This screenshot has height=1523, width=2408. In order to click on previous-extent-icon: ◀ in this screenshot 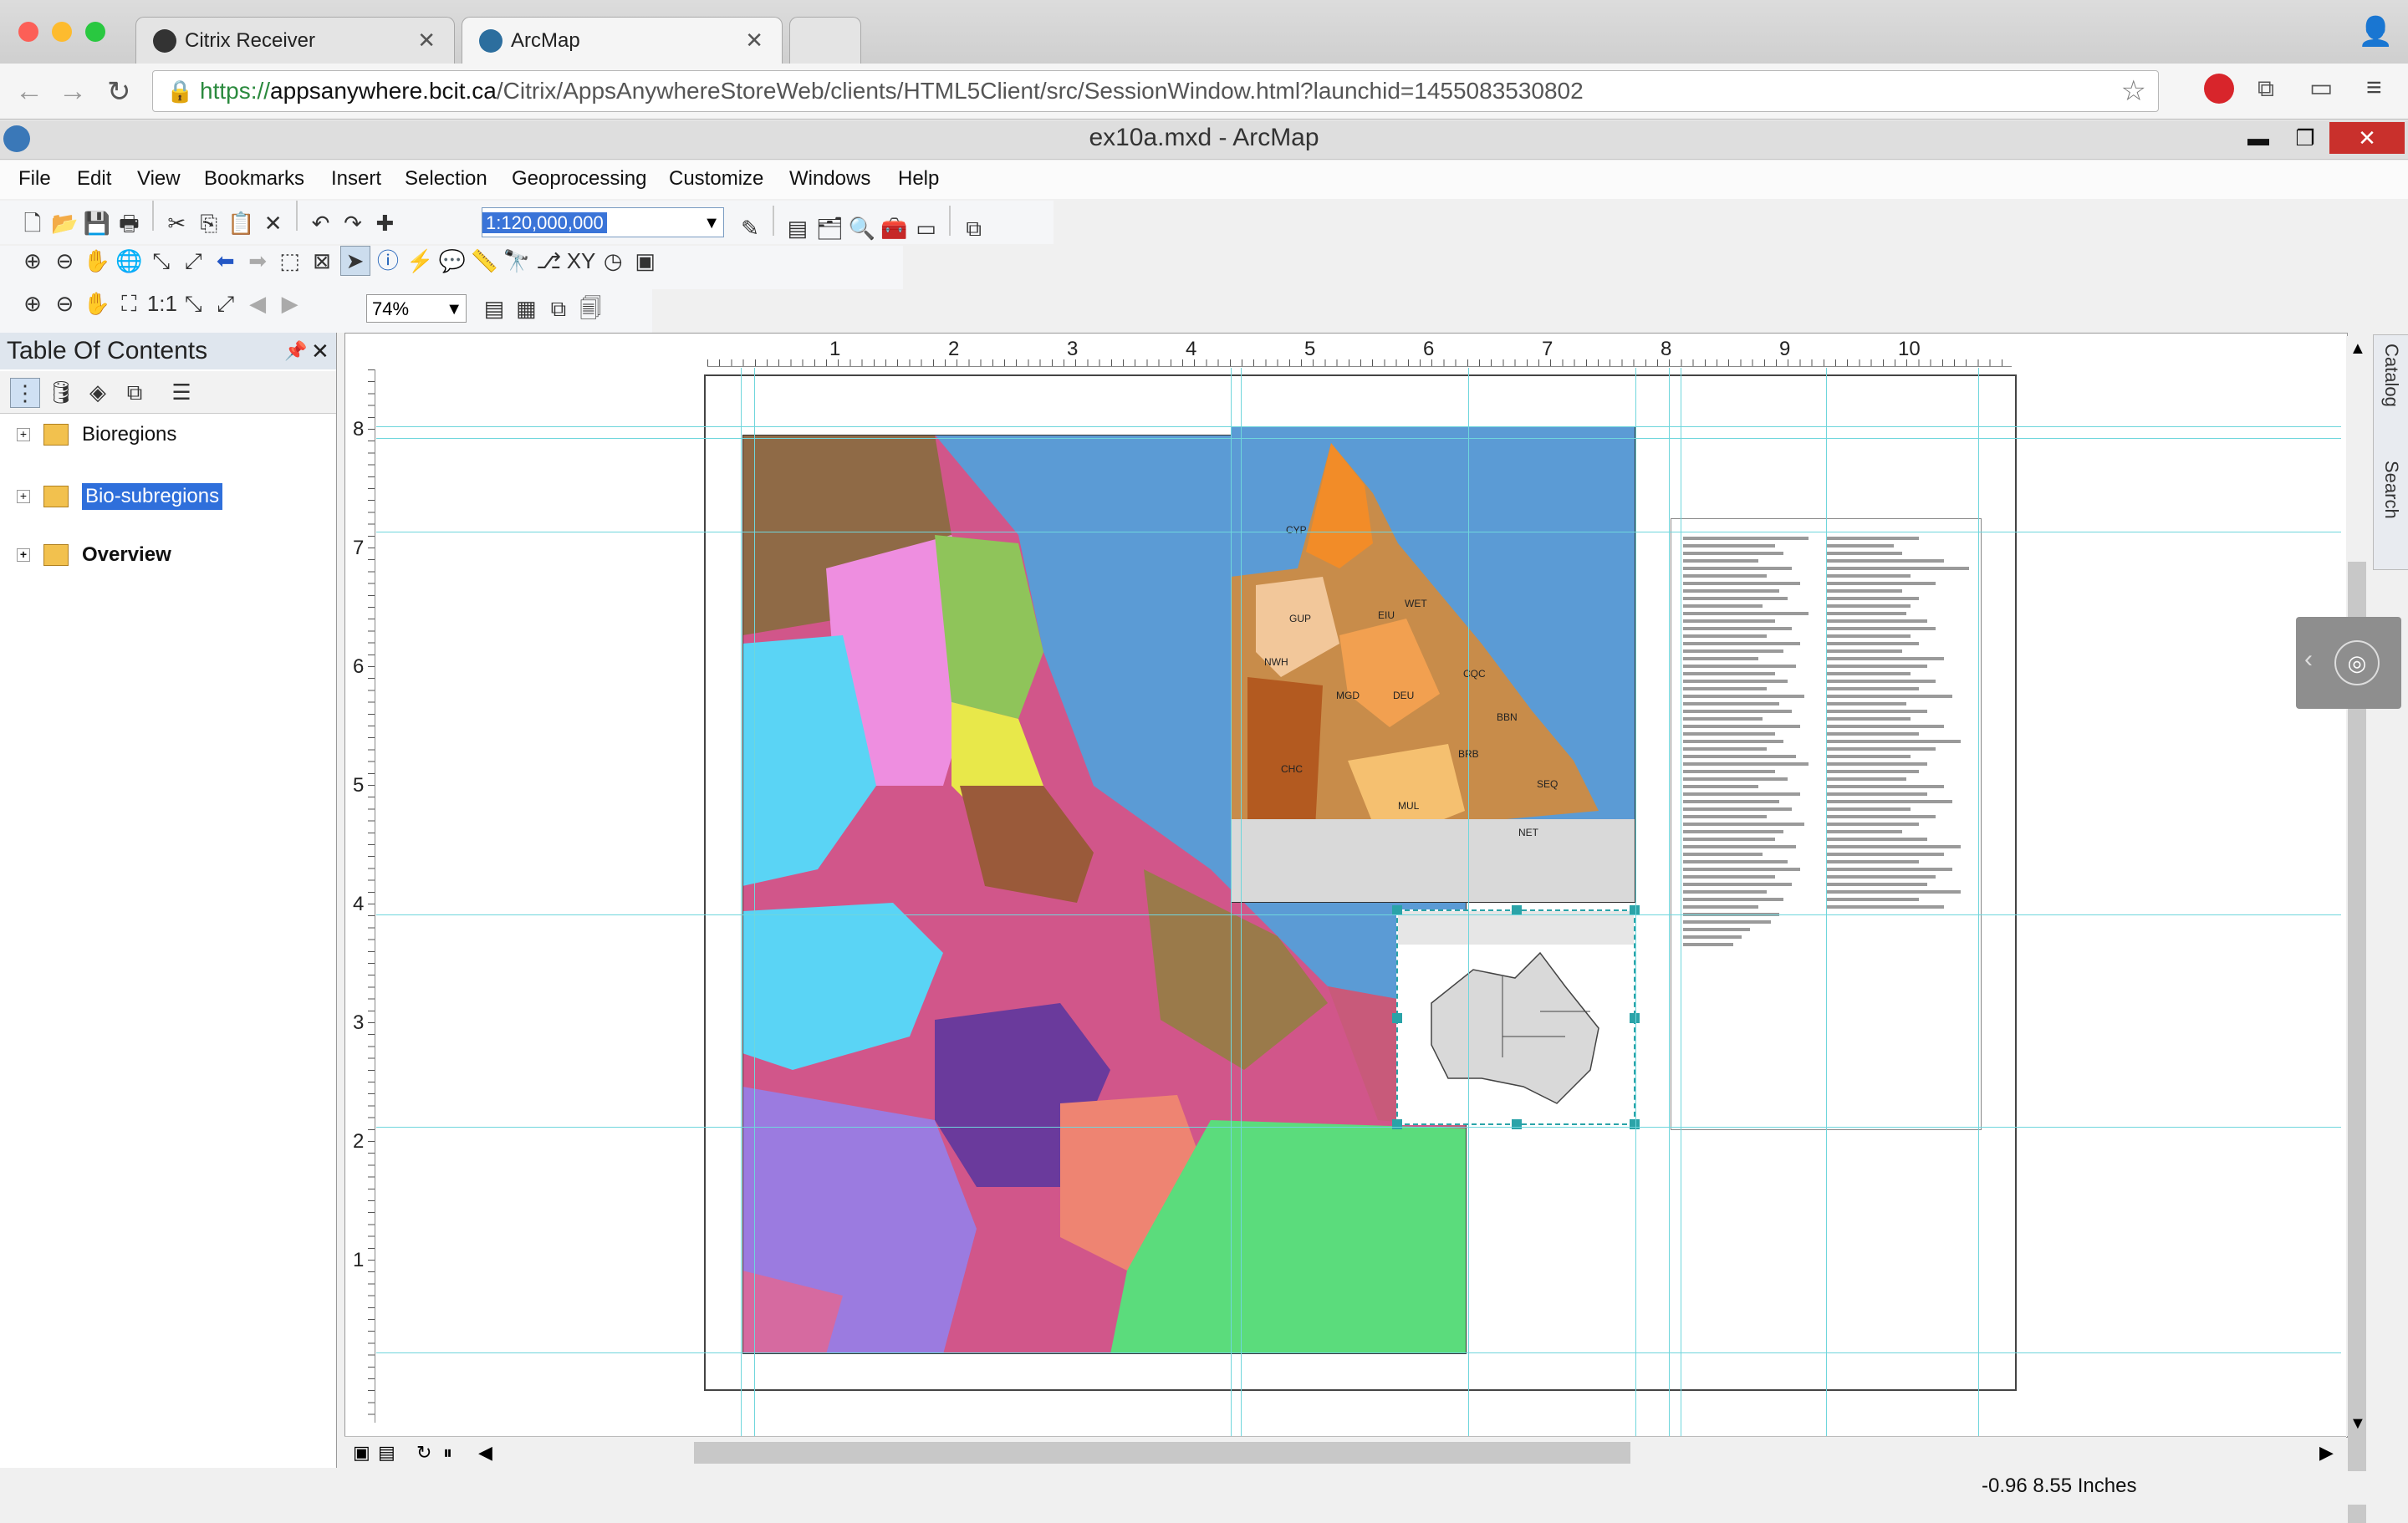, I will do `click(257, 304)`.